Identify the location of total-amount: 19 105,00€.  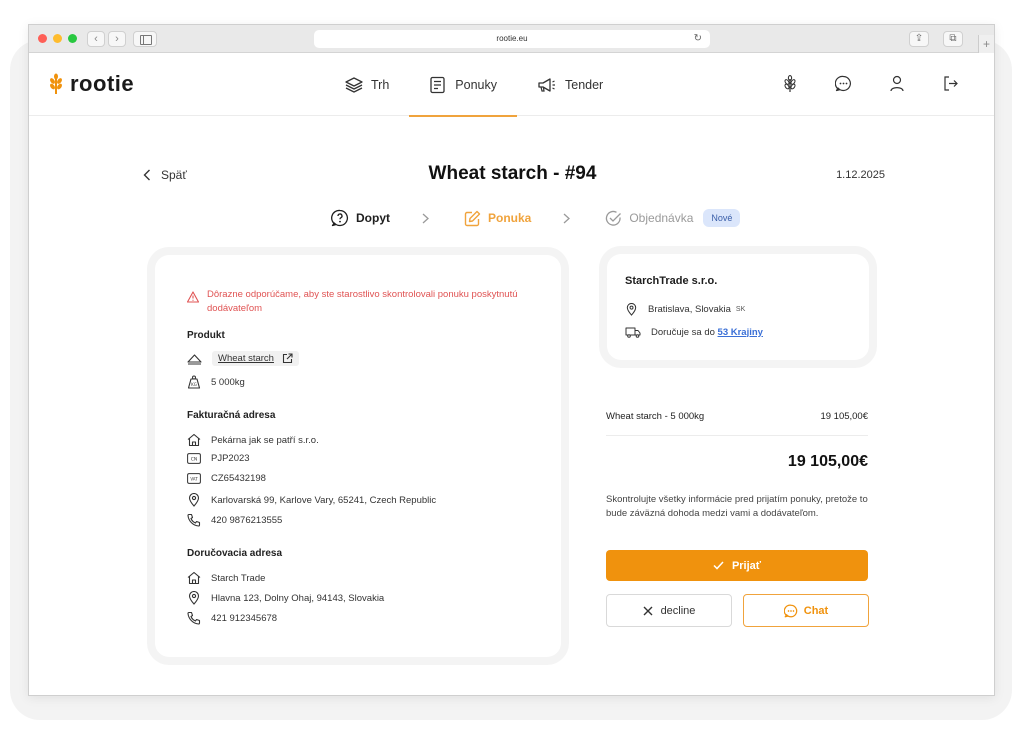
(827, 461).